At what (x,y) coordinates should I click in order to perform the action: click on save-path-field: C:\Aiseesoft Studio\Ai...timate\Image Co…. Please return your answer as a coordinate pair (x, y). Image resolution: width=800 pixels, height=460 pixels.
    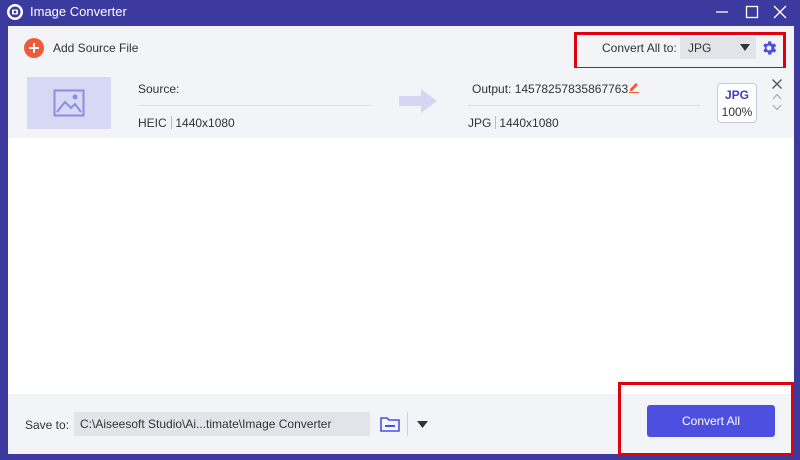
    Looking at the image, I should click on (251, 424).